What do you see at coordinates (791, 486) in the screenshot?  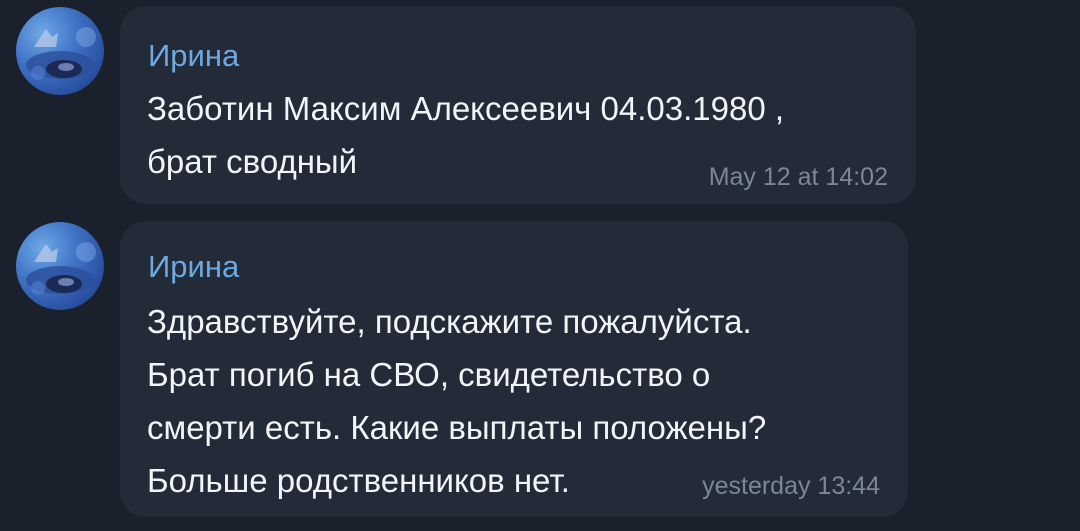 I see `message-timestamp: yesterday 13:44` at bounding box center [791, 486].